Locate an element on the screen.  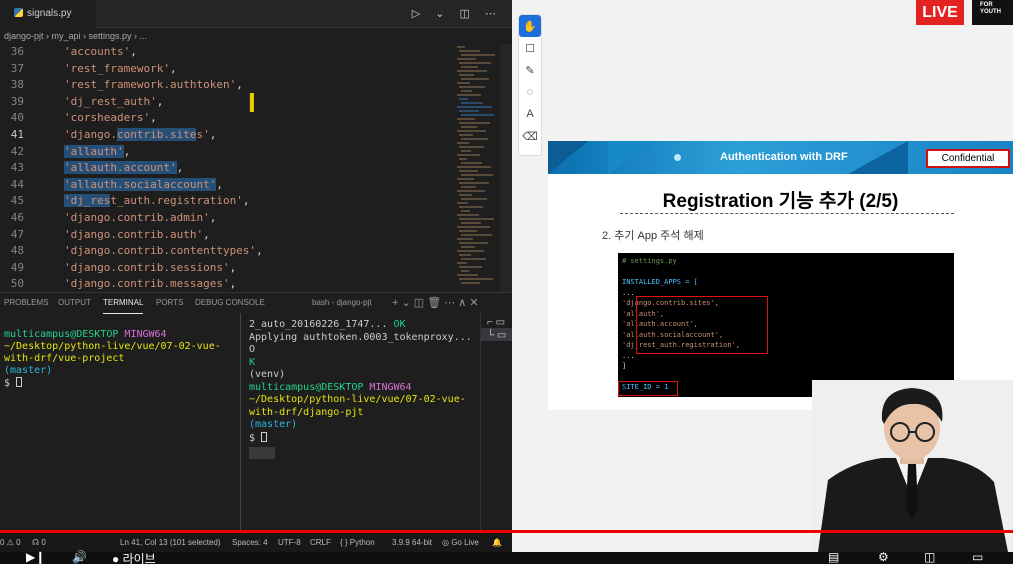
play-icon: ▶❙ is located at coordinates (35, 557).